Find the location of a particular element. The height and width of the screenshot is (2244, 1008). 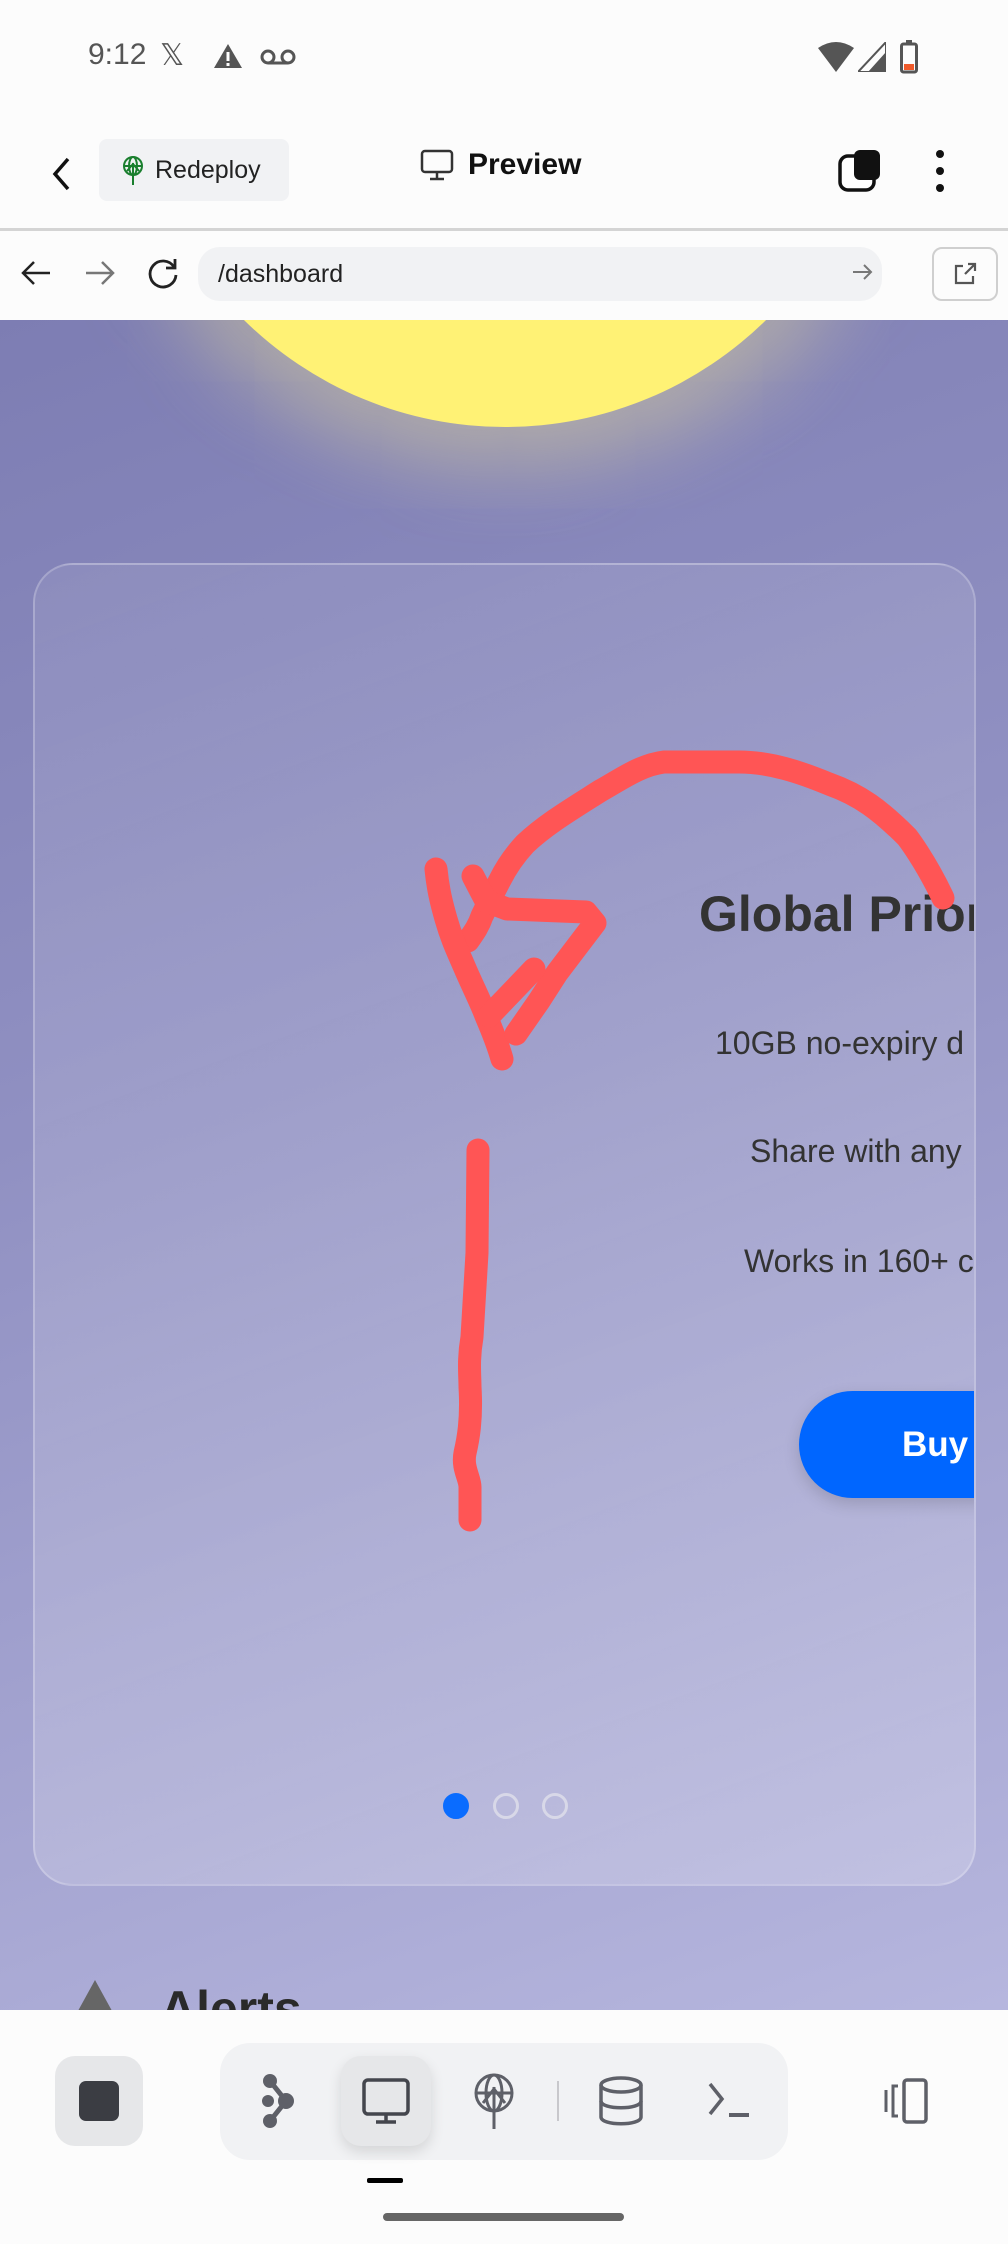

signal-icon is located at coordinates (872, 57).